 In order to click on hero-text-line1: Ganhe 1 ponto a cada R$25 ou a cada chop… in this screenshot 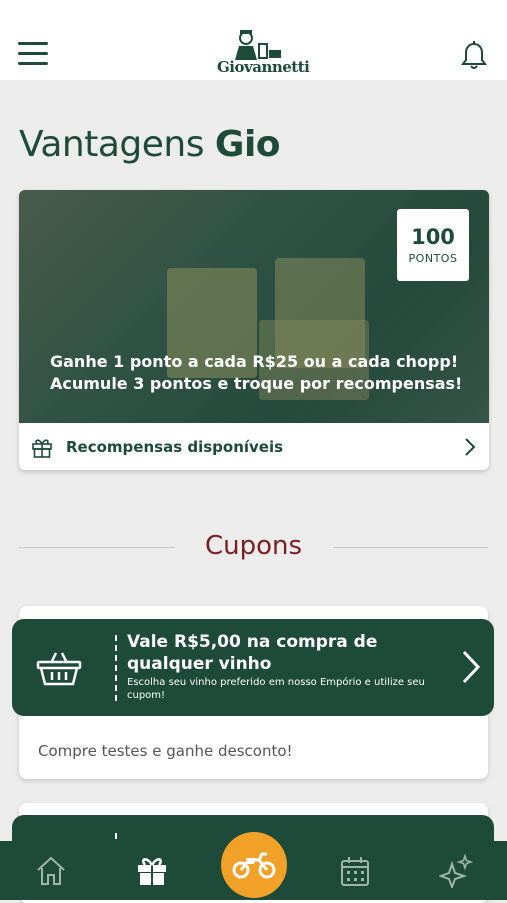, I will do `click(254, 361)`.